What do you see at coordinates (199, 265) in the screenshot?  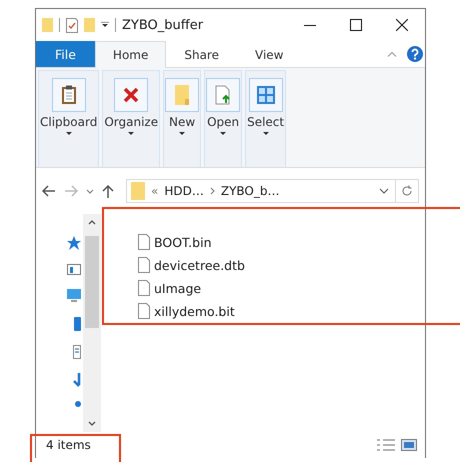 I see `file-name: devicetree.dtb` at bounding box center [199, 265].